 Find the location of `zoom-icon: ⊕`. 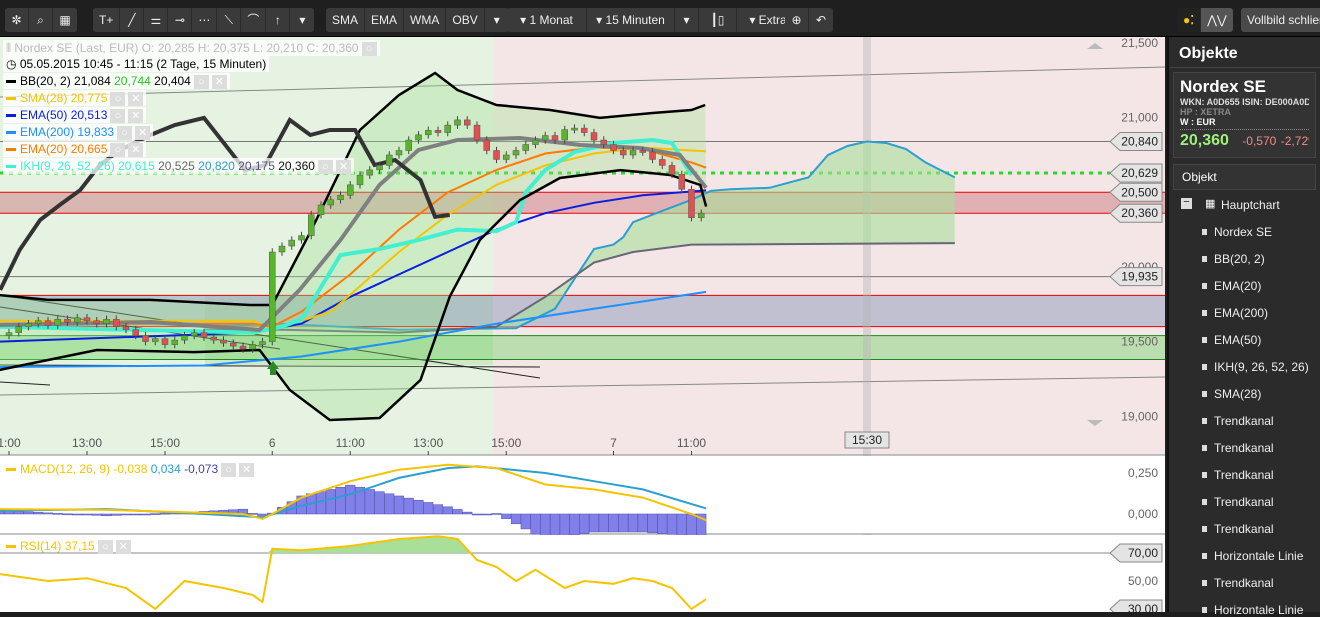

zoom-icon: ⊕ is located at coordinates (797, 20).